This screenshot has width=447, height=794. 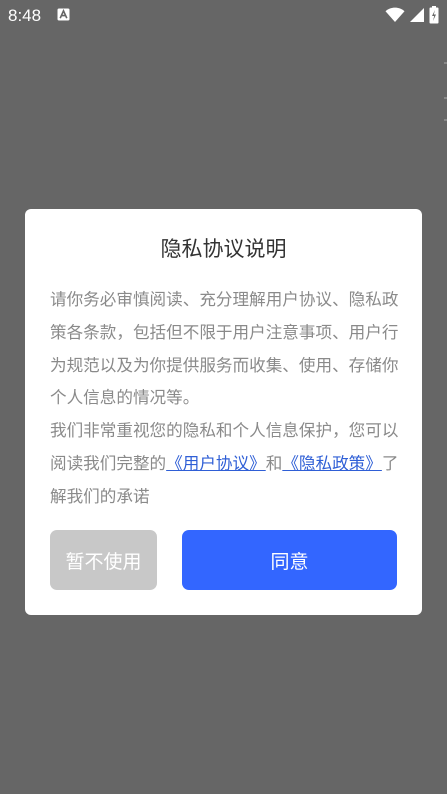 What do you see at coordinates (216, 463) in the screenshot?
I see `user-agreement-link: 《用户协议》` at bounding box center [216, 463].